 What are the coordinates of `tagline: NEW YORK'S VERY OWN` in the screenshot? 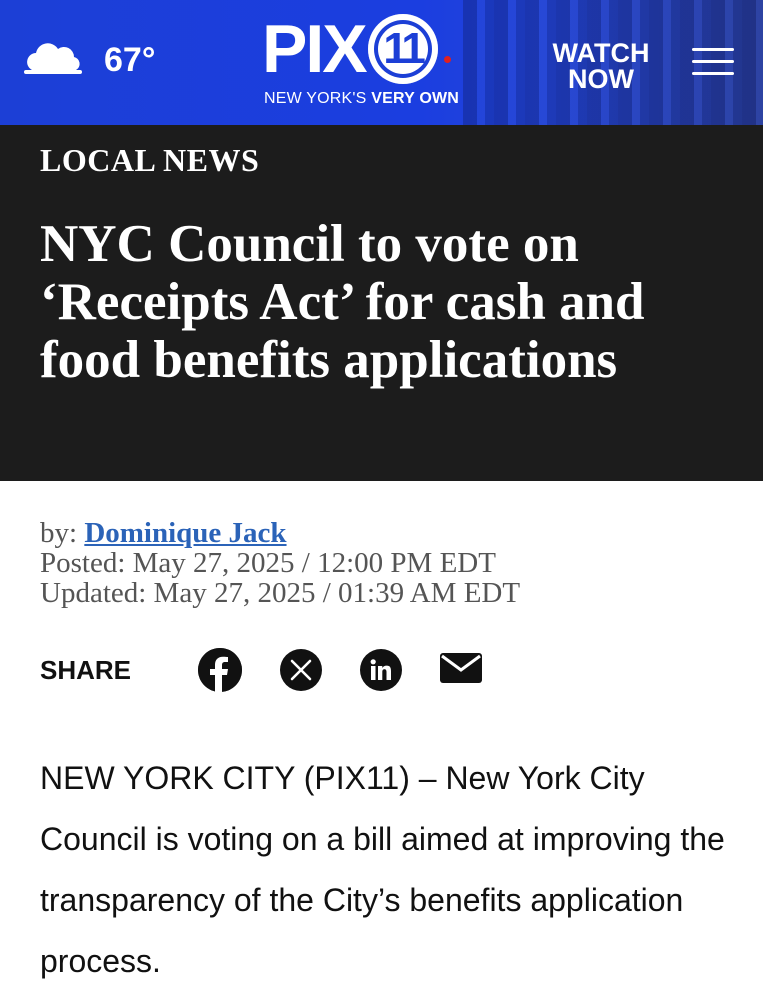 It's located at (393, 99).